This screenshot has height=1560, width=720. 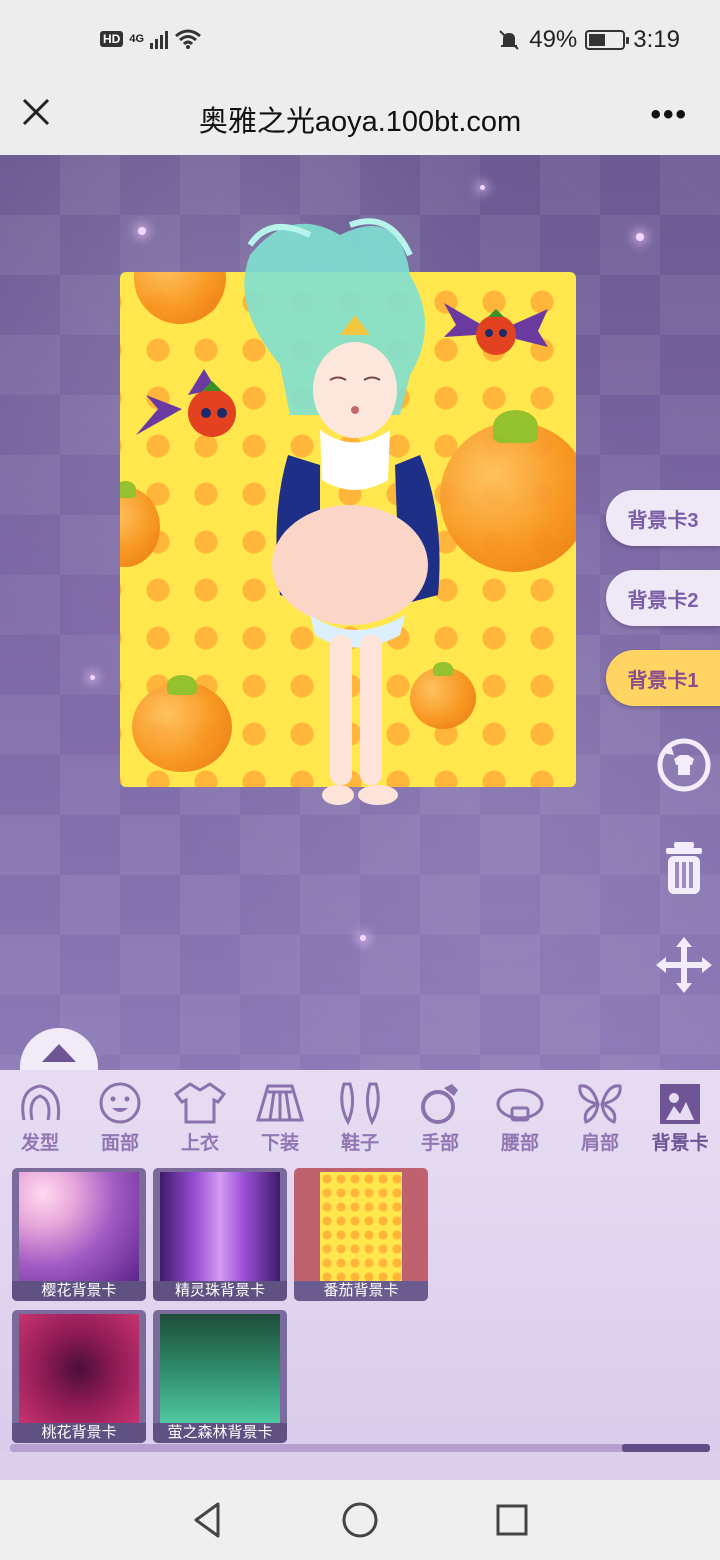 I want to click on scrollbar-thumb, so click(x=666, y=1448).